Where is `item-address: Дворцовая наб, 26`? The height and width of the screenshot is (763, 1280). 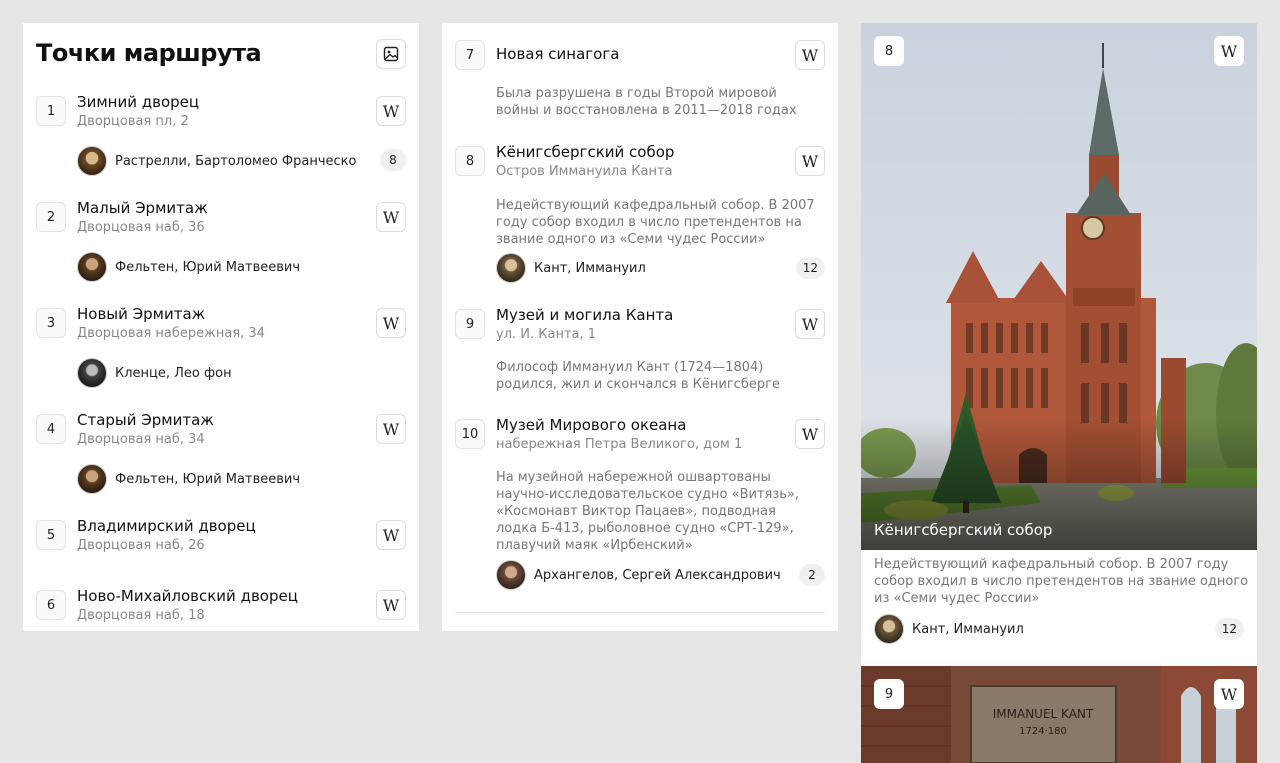 item-address: Дворцовая наб, 26 is located at coordinates (141, 545).